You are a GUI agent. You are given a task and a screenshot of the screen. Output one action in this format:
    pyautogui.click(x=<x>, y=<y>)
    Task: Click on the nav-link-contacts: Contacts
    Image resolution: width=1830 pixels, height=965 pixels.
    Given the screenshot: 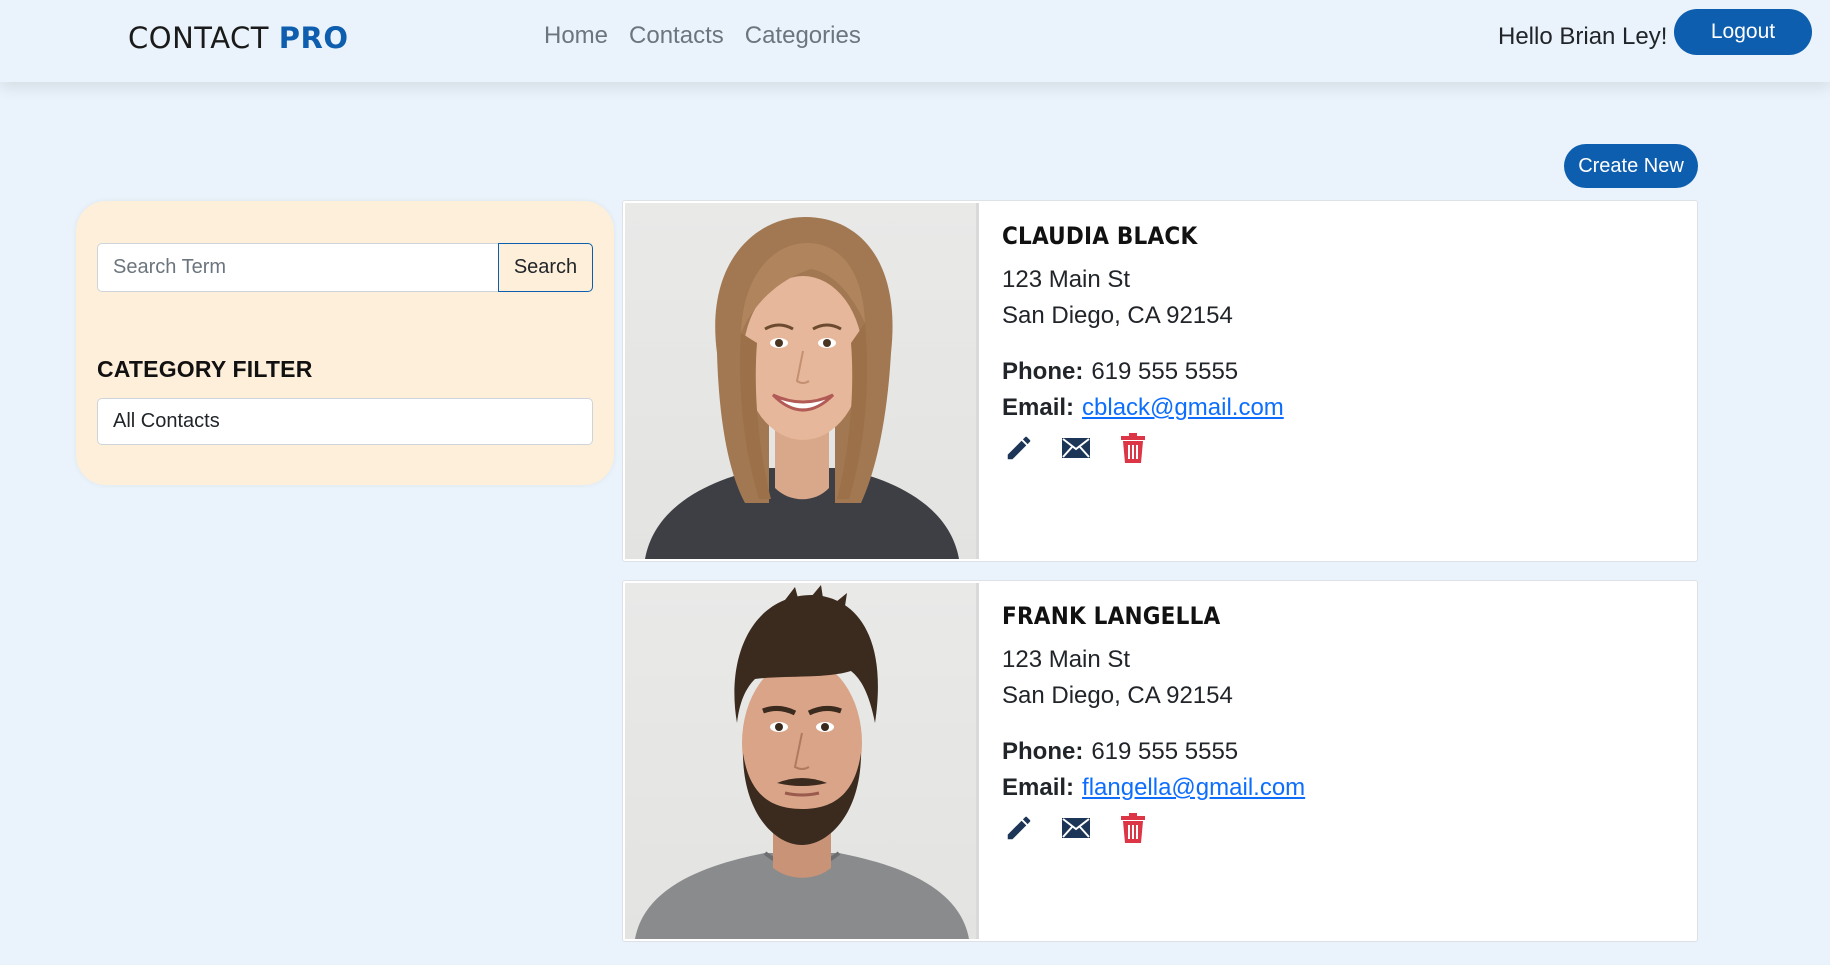 What is the action you would take?
    pyautogui.click(x=676, y=36)
    